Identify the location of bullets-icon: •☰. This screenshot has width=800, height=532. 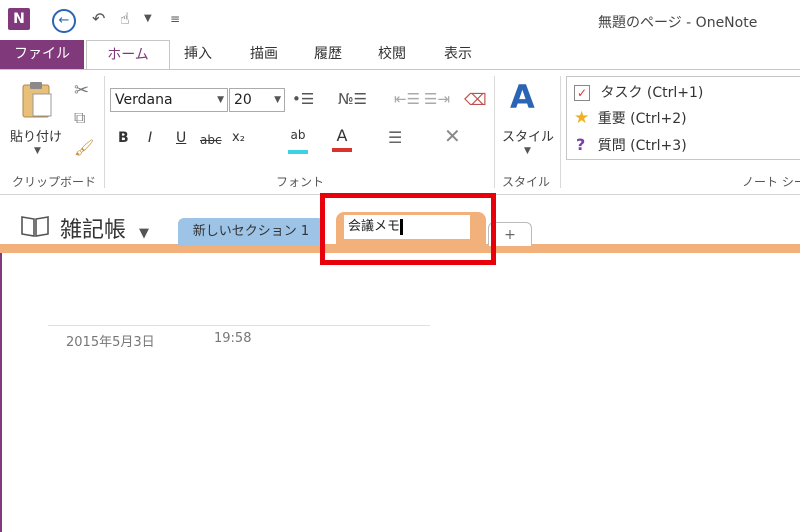
(303, 99).